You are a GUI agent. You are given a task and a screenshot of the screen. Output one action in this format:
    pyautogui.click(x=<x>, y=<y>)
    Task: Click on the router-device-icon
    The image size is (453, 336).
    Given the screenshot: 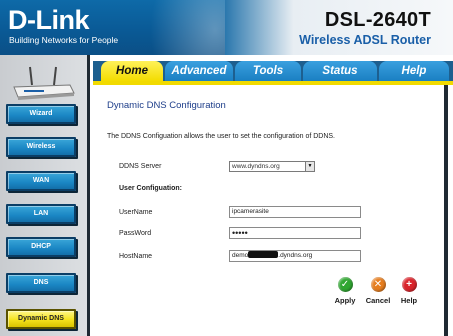 What is the action you would take?
    pyautogui.click(x=44, y=83)
    